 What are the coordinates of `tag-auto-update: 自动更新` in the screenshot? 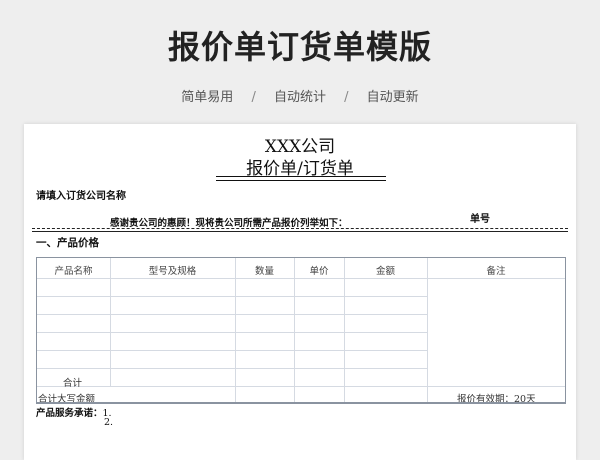 It's located at (392, 97).